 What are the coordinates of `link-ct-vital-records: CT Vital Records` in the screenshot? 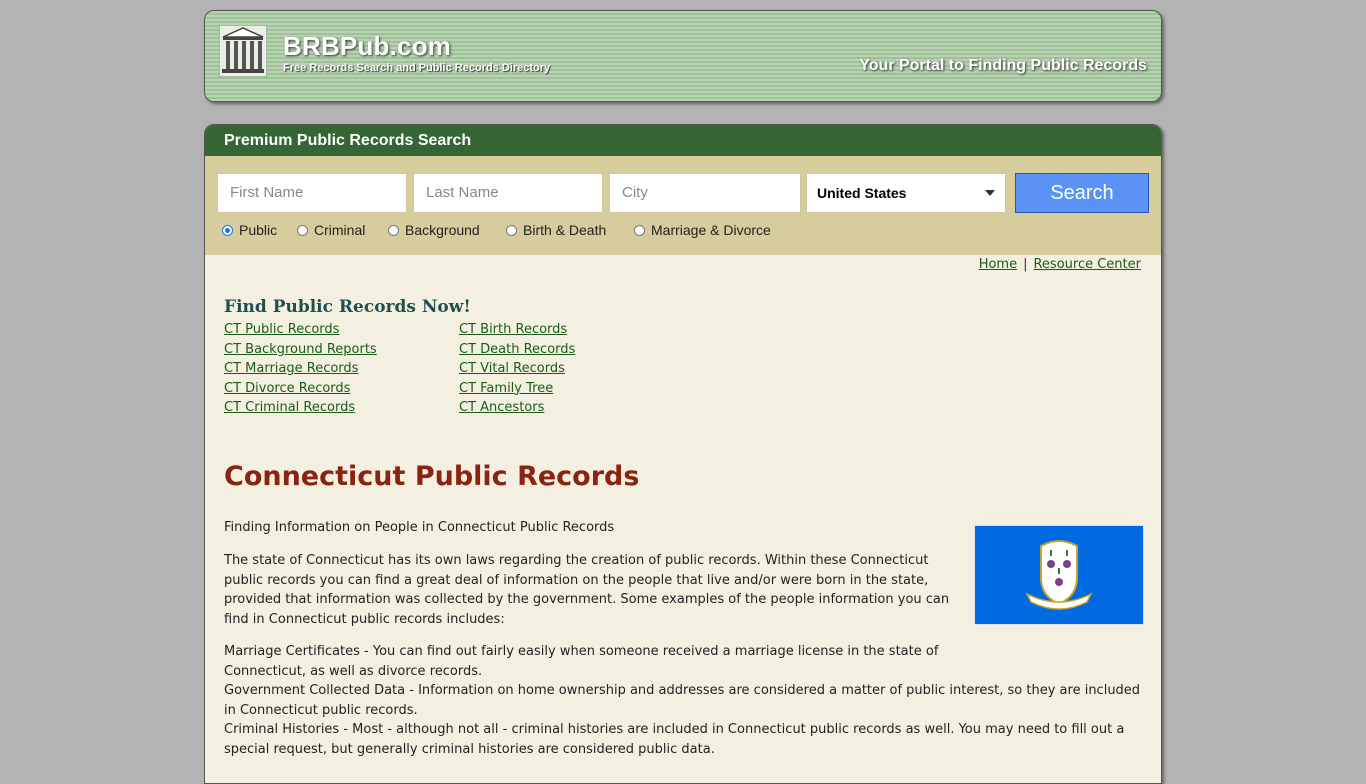 It's located at (512, 368).